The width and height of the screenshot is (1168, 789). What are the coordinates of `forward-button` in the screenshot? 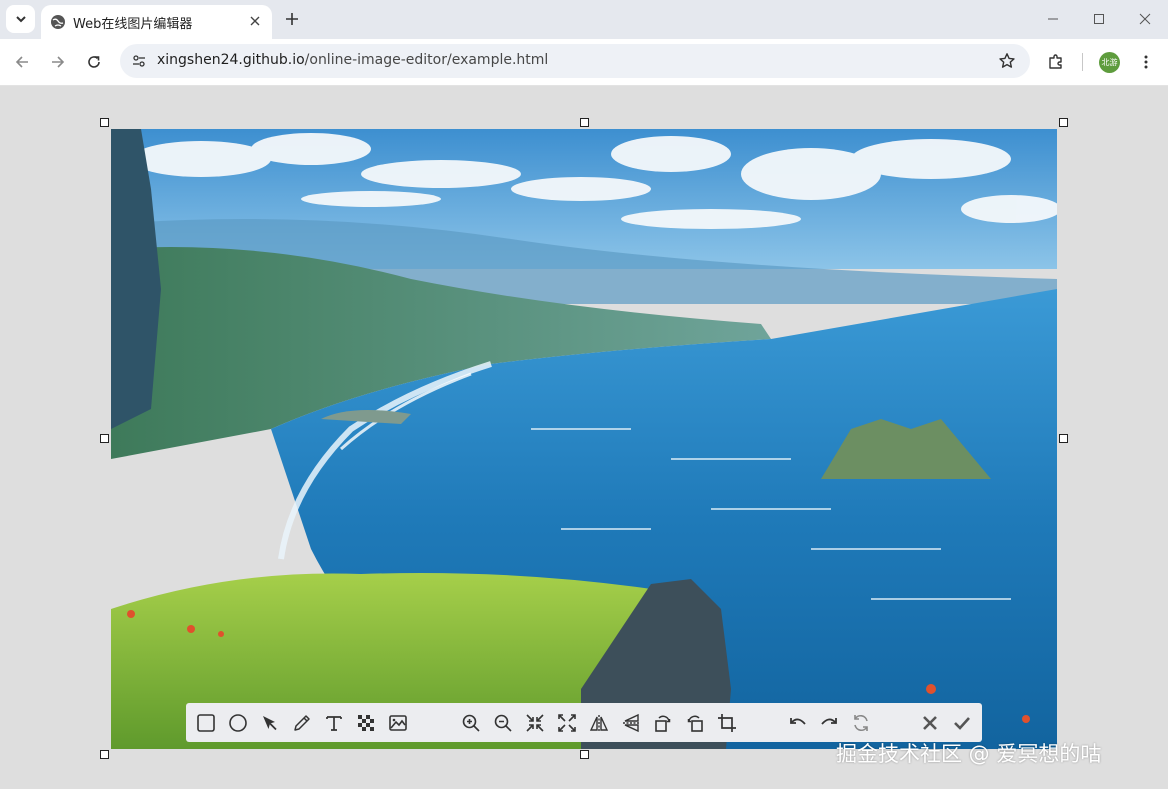 It's located at (58, 62).